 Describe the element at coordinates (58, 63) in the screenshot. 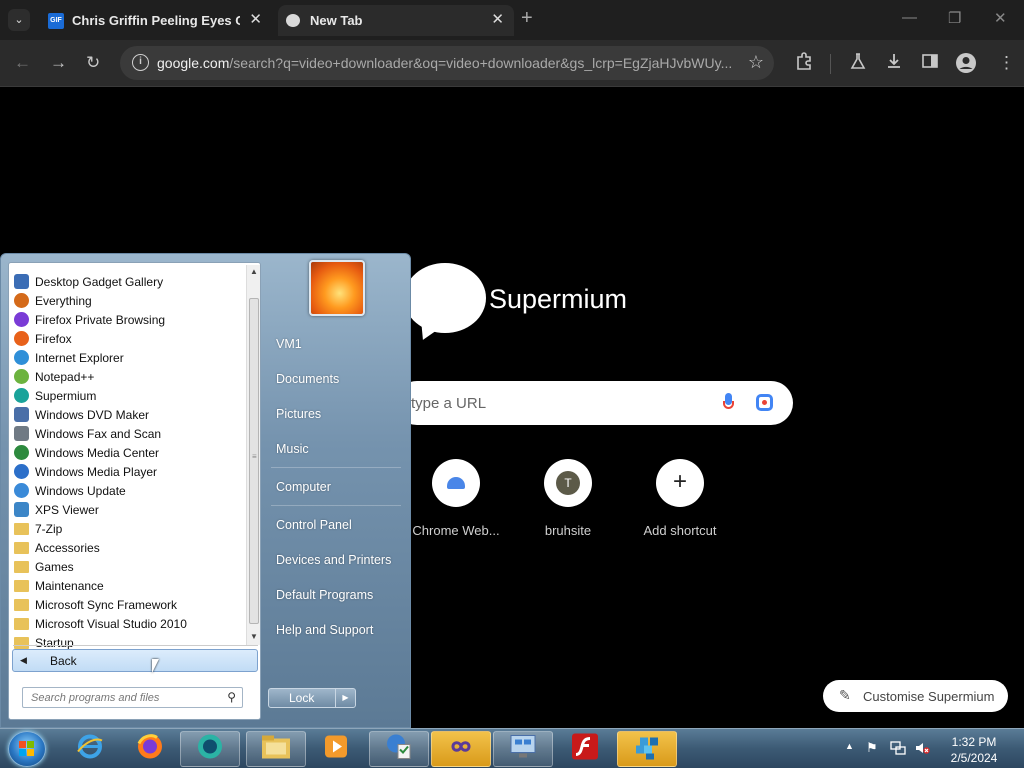

I see `forward-button: →` at that location.